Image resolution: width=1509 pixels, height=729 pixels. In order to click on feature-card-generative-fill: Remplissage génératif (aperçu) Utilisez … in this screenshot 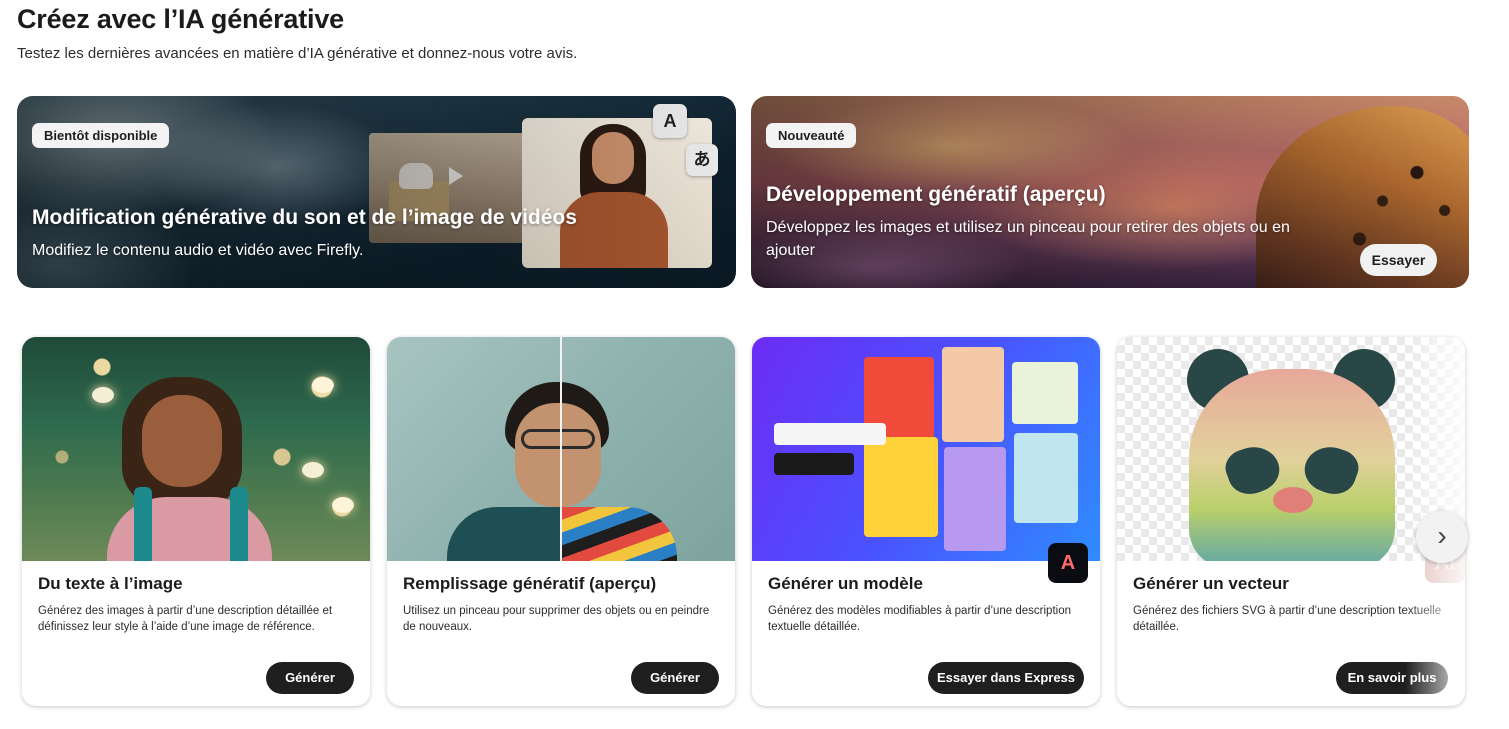, I will do `click(561, 521)`.